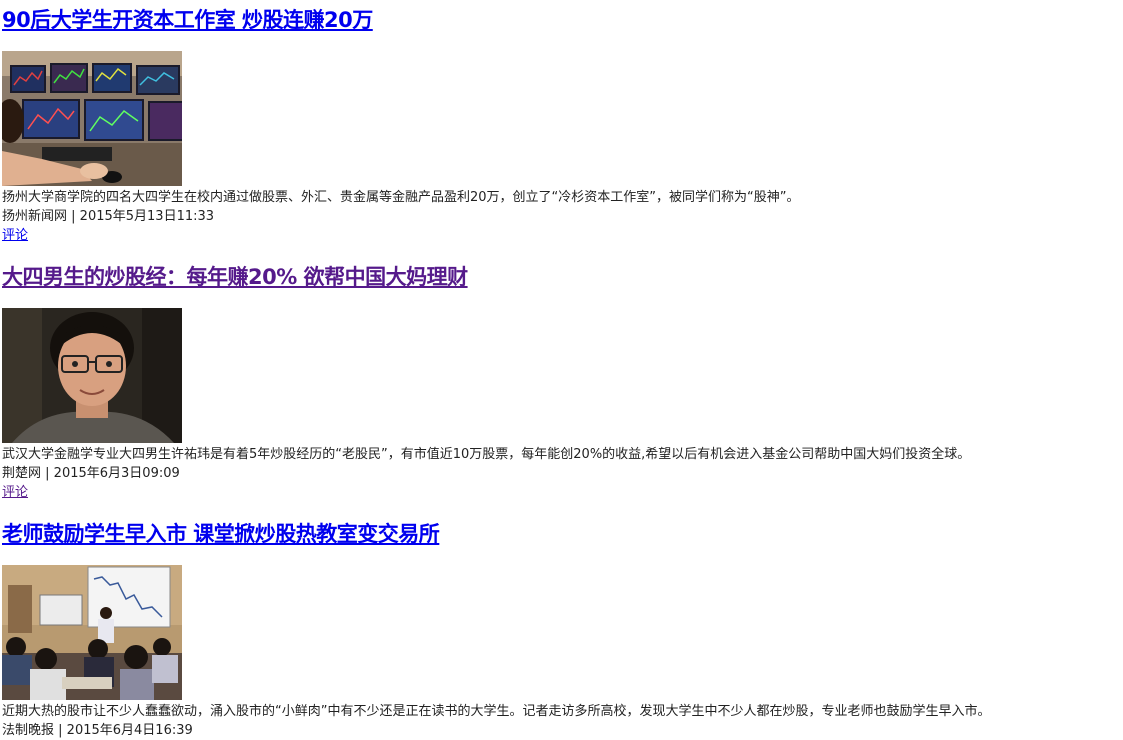 This screenshot has height=740, width=1123. I want to click on student-portrait-image, so click(92, 375).